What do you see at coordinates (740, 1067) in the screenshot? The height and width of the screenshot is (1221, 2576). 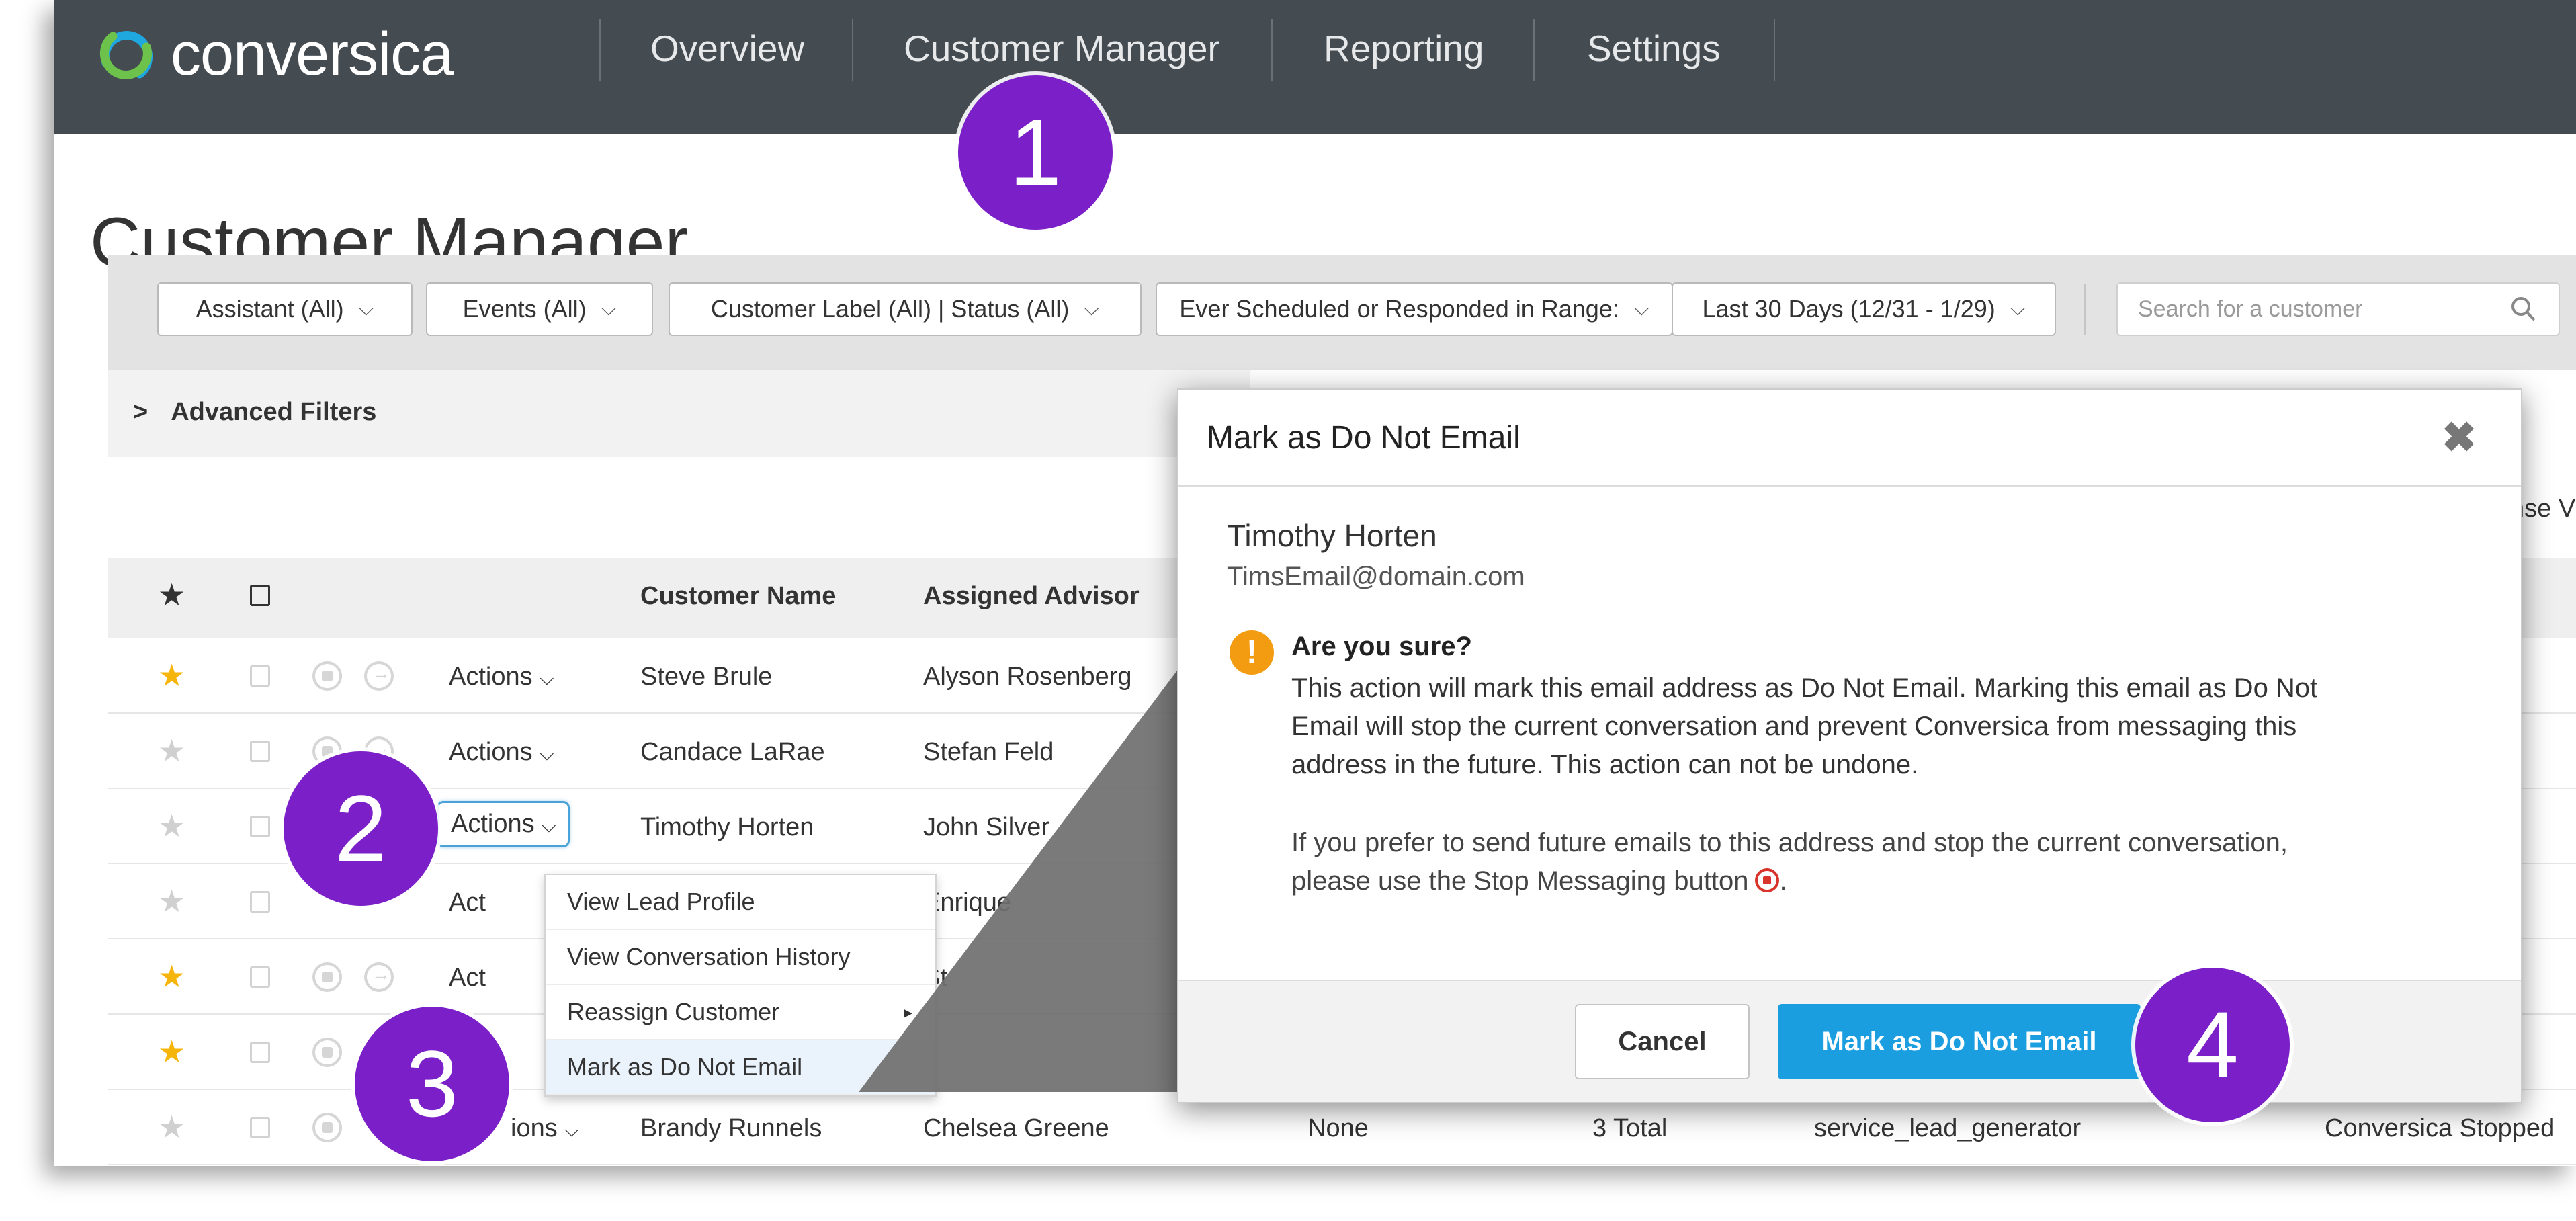 I see `menu-item-mark-do-not-email: Mark as Do Not Email` at bounding box center [740, 1067].